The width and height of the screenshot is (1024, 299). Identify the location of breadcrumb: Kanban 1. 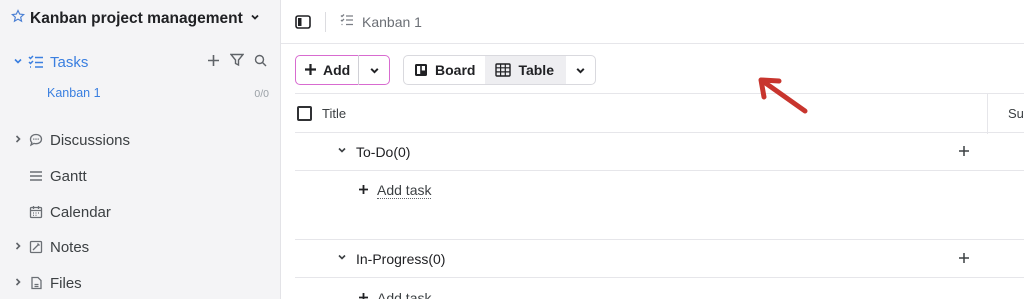
(392, 22).